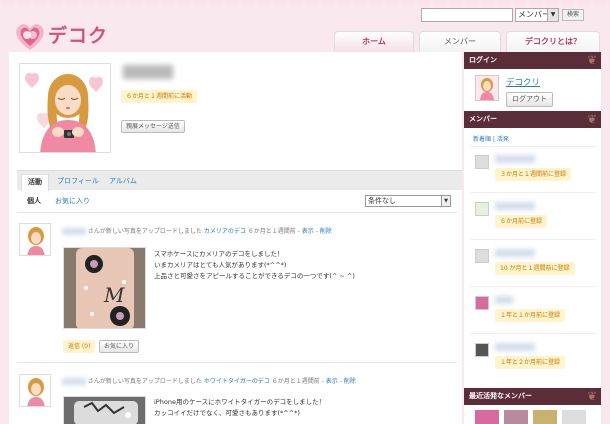  What do you see at coordinates (467, 15) in the screenshot?
I see `search-input` at bounding box center [467, 15].